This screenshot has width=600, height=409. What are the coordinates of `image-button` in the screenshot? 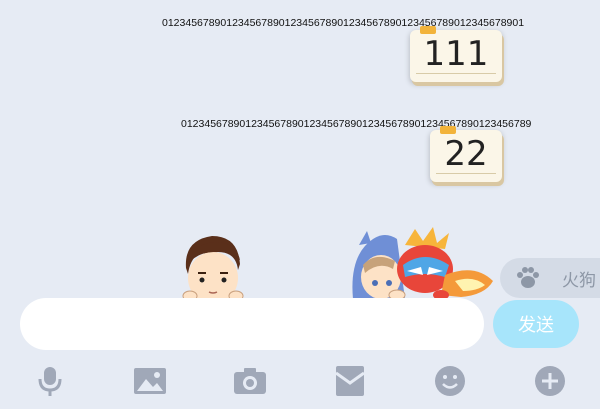 It's located at (150, 381).